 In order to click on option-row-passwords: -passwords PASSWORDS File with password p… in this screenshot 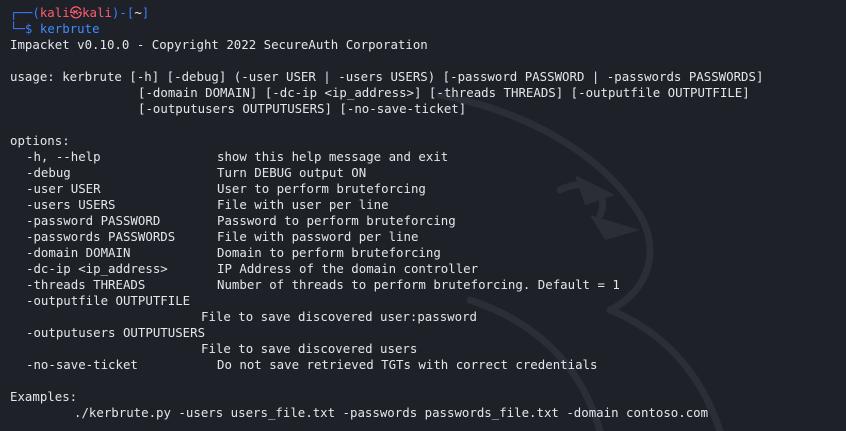, I will do `click(428, 237)`.